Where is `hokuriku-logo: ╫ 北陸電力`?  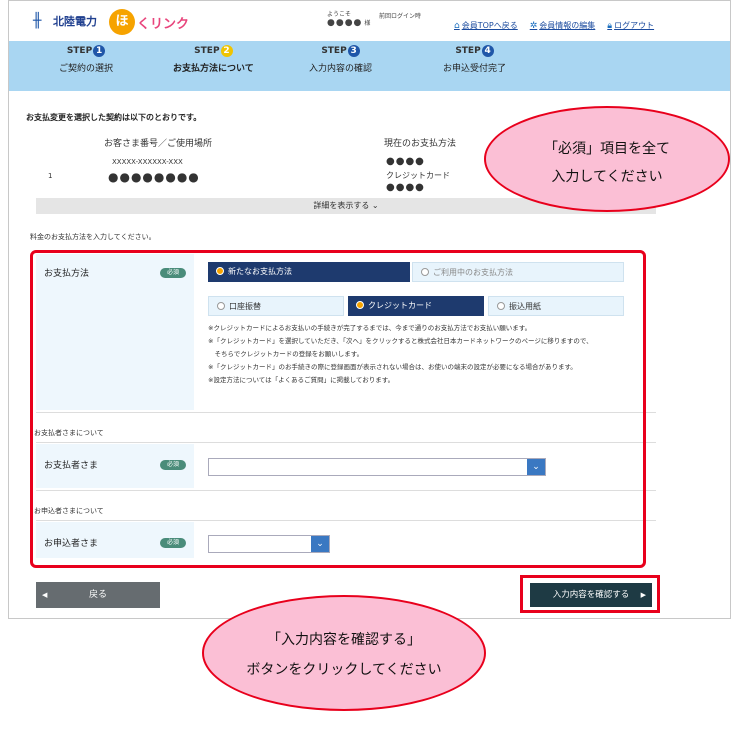
hokuriku-logo: ╫ 北陸電力 is located at coordinates (65, 21).